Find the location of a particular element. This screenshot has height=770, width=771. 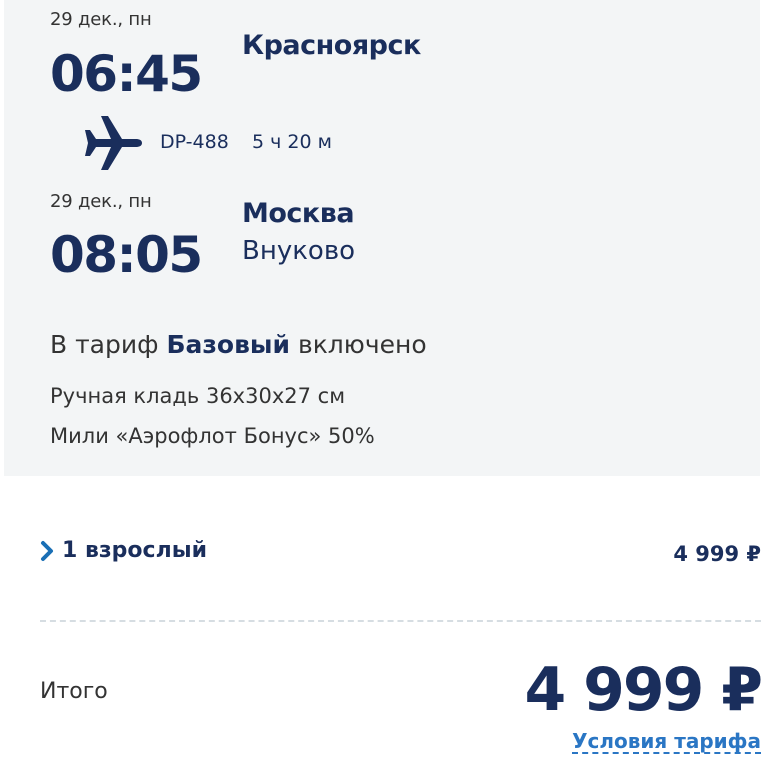

arrival-time: 08:05 is located at coordinates (126, 255).